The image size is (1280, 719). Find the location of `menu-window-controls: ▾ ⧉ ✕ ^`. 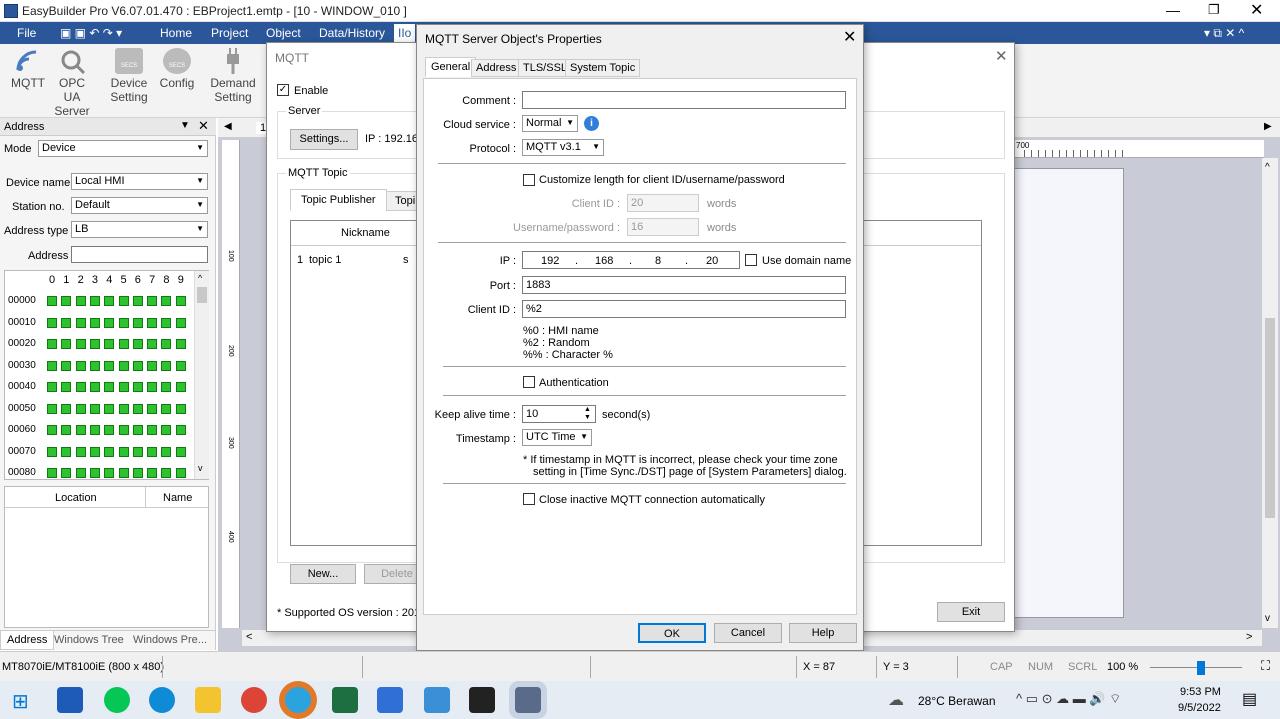

menu-window-controls: ▾ ⧉ ✕ ^ is located at coordinates (1224, 33).